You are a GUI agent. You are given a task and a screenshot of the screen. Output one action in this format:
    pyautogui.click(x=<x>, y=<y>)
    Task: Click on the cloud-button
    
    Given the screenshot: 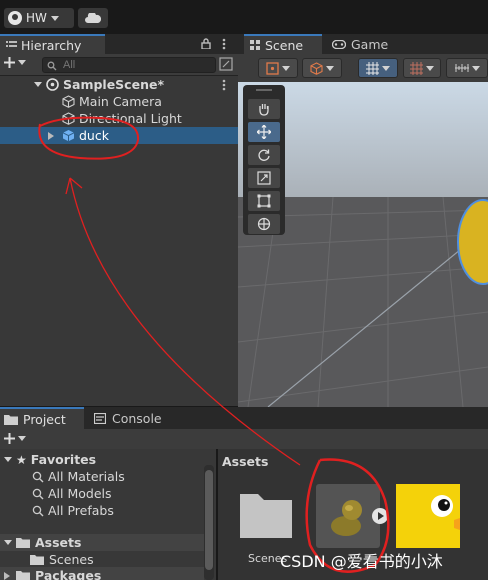 What is the action you would take?
    pyautogui.click(x=93, y=18)
    